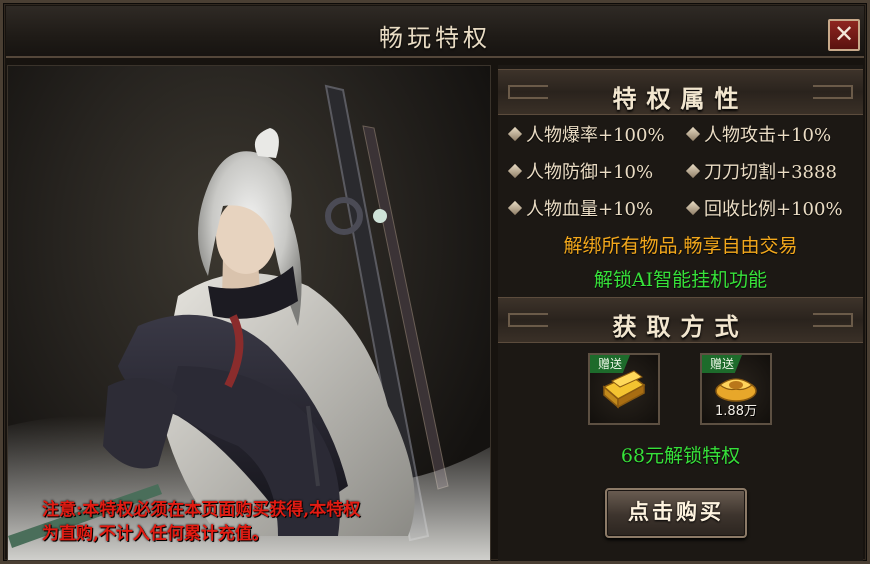 This screenshot has height=564, width=870. Describe the element at coordinates (680, 246) in the screenshot. I see `unbind-items-text: 解绑所有物品,畅享自由交易` at that location.